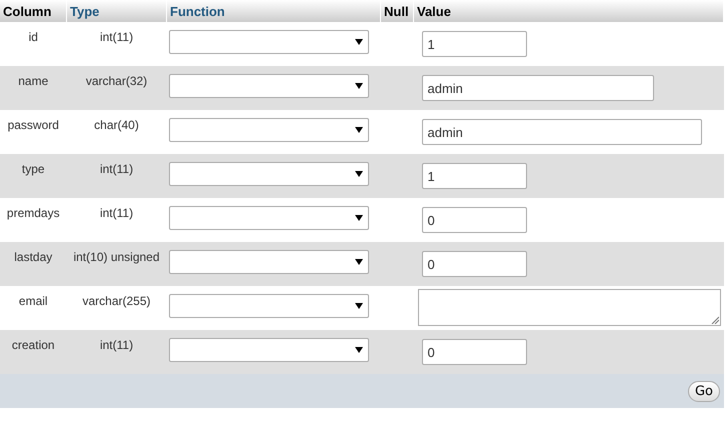 This screenshot has width=728, height=427. What do you see at coordinates (33, 11) in the screenshot?
I see `column-header: Column` at bounding box center [33, 11].